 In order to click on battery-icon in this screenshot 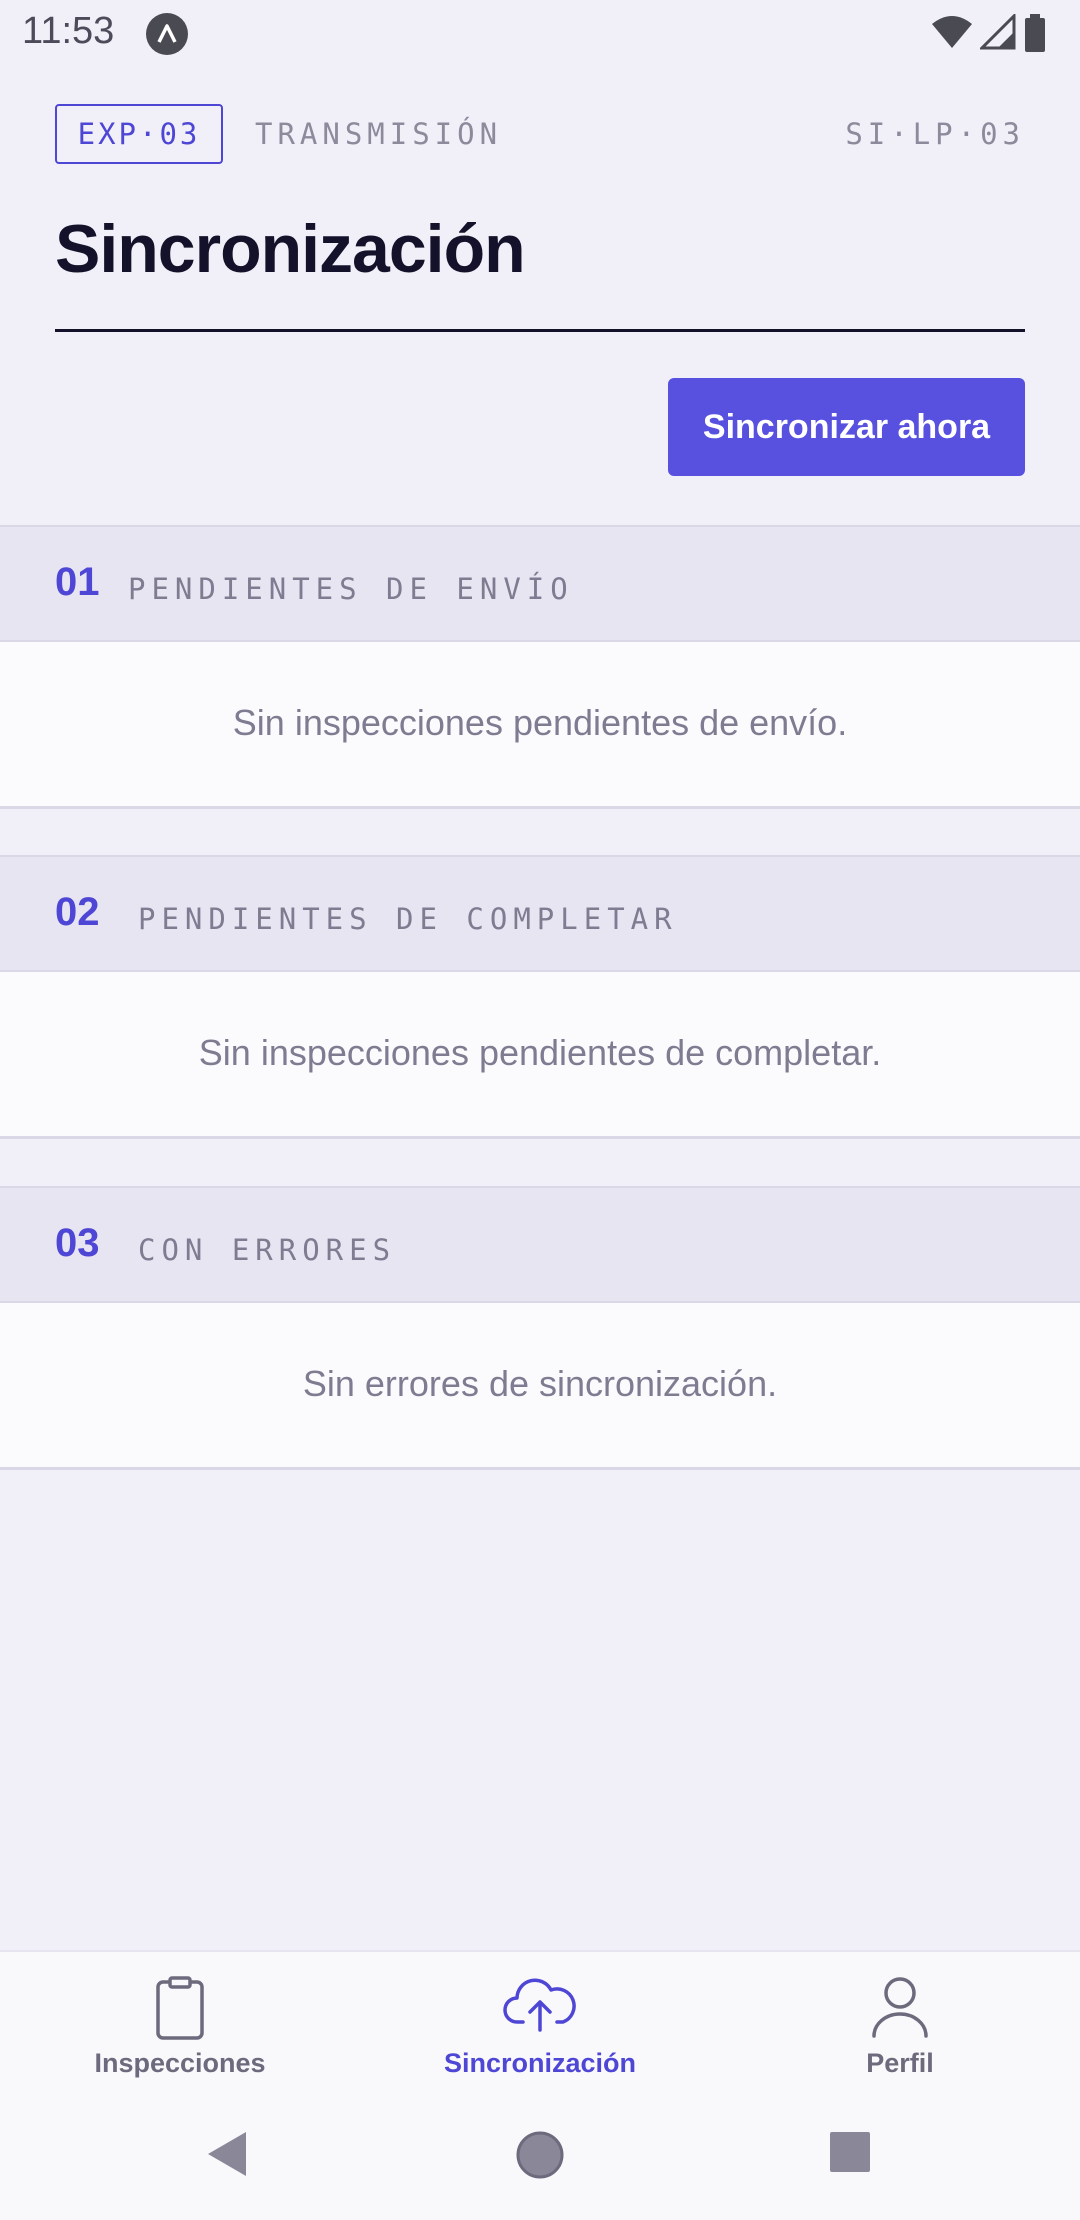, I will do `click(1035, 33)`.